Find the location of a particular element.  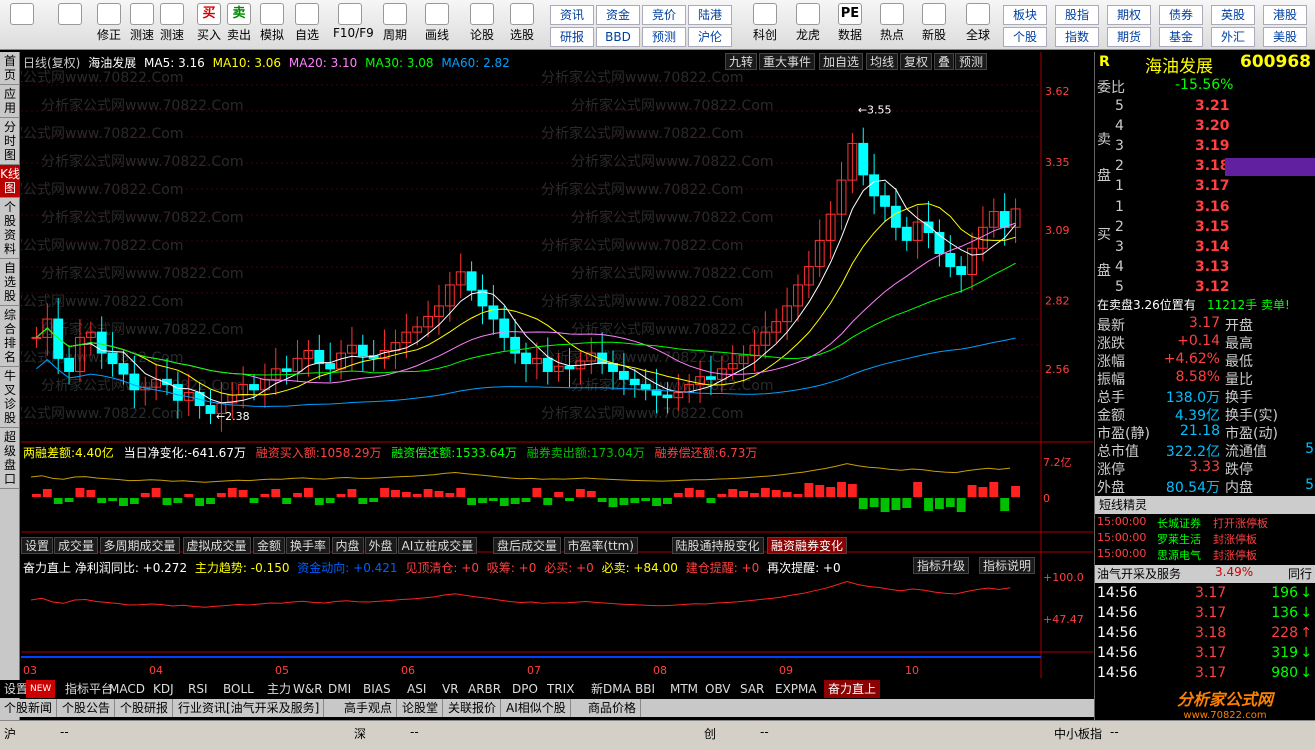

subtab-多周期成交量: 多周期成交量 is located at coordinates (139, 545).